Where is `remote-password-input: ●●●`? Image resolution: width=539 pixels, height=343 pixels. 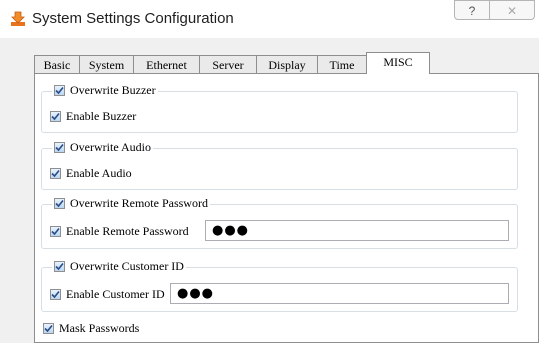 remote-password-input: ●●● is located at coordinates (357, 230).